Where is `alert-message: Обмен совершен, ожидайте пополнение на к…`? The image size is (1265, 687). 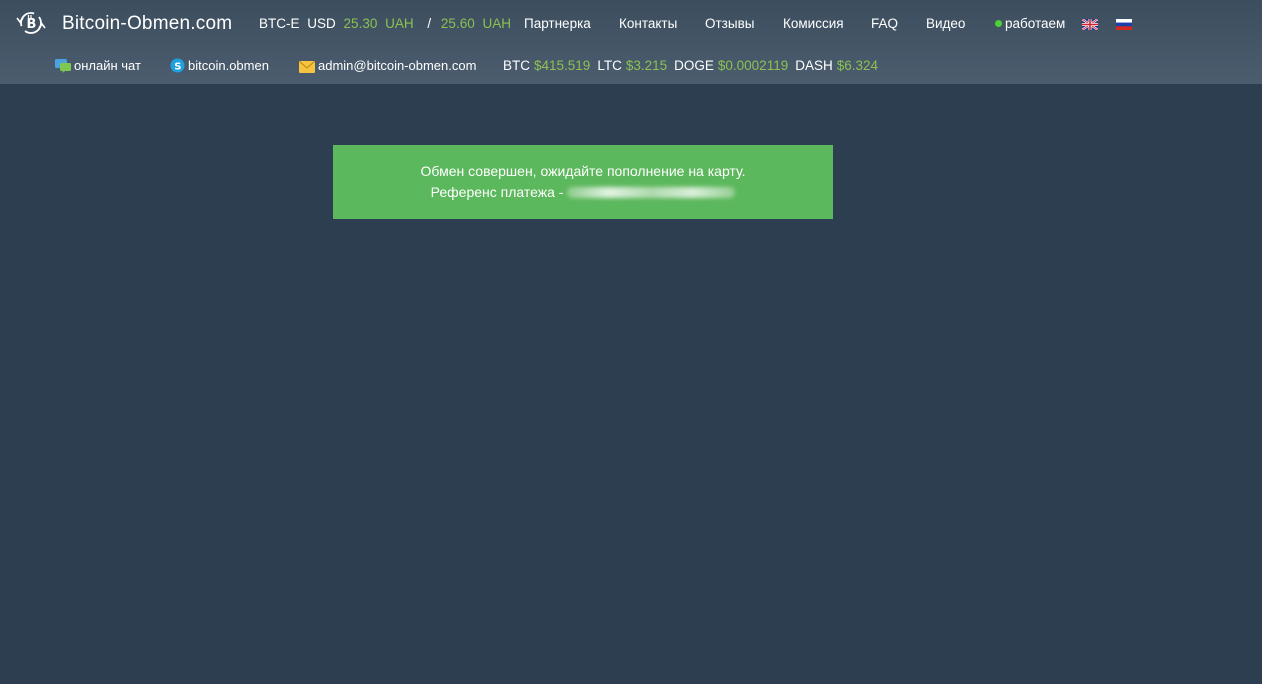
alert-message: Обмен совершен, ожидайте пополнение на к… is located at coordinates (583, 171).